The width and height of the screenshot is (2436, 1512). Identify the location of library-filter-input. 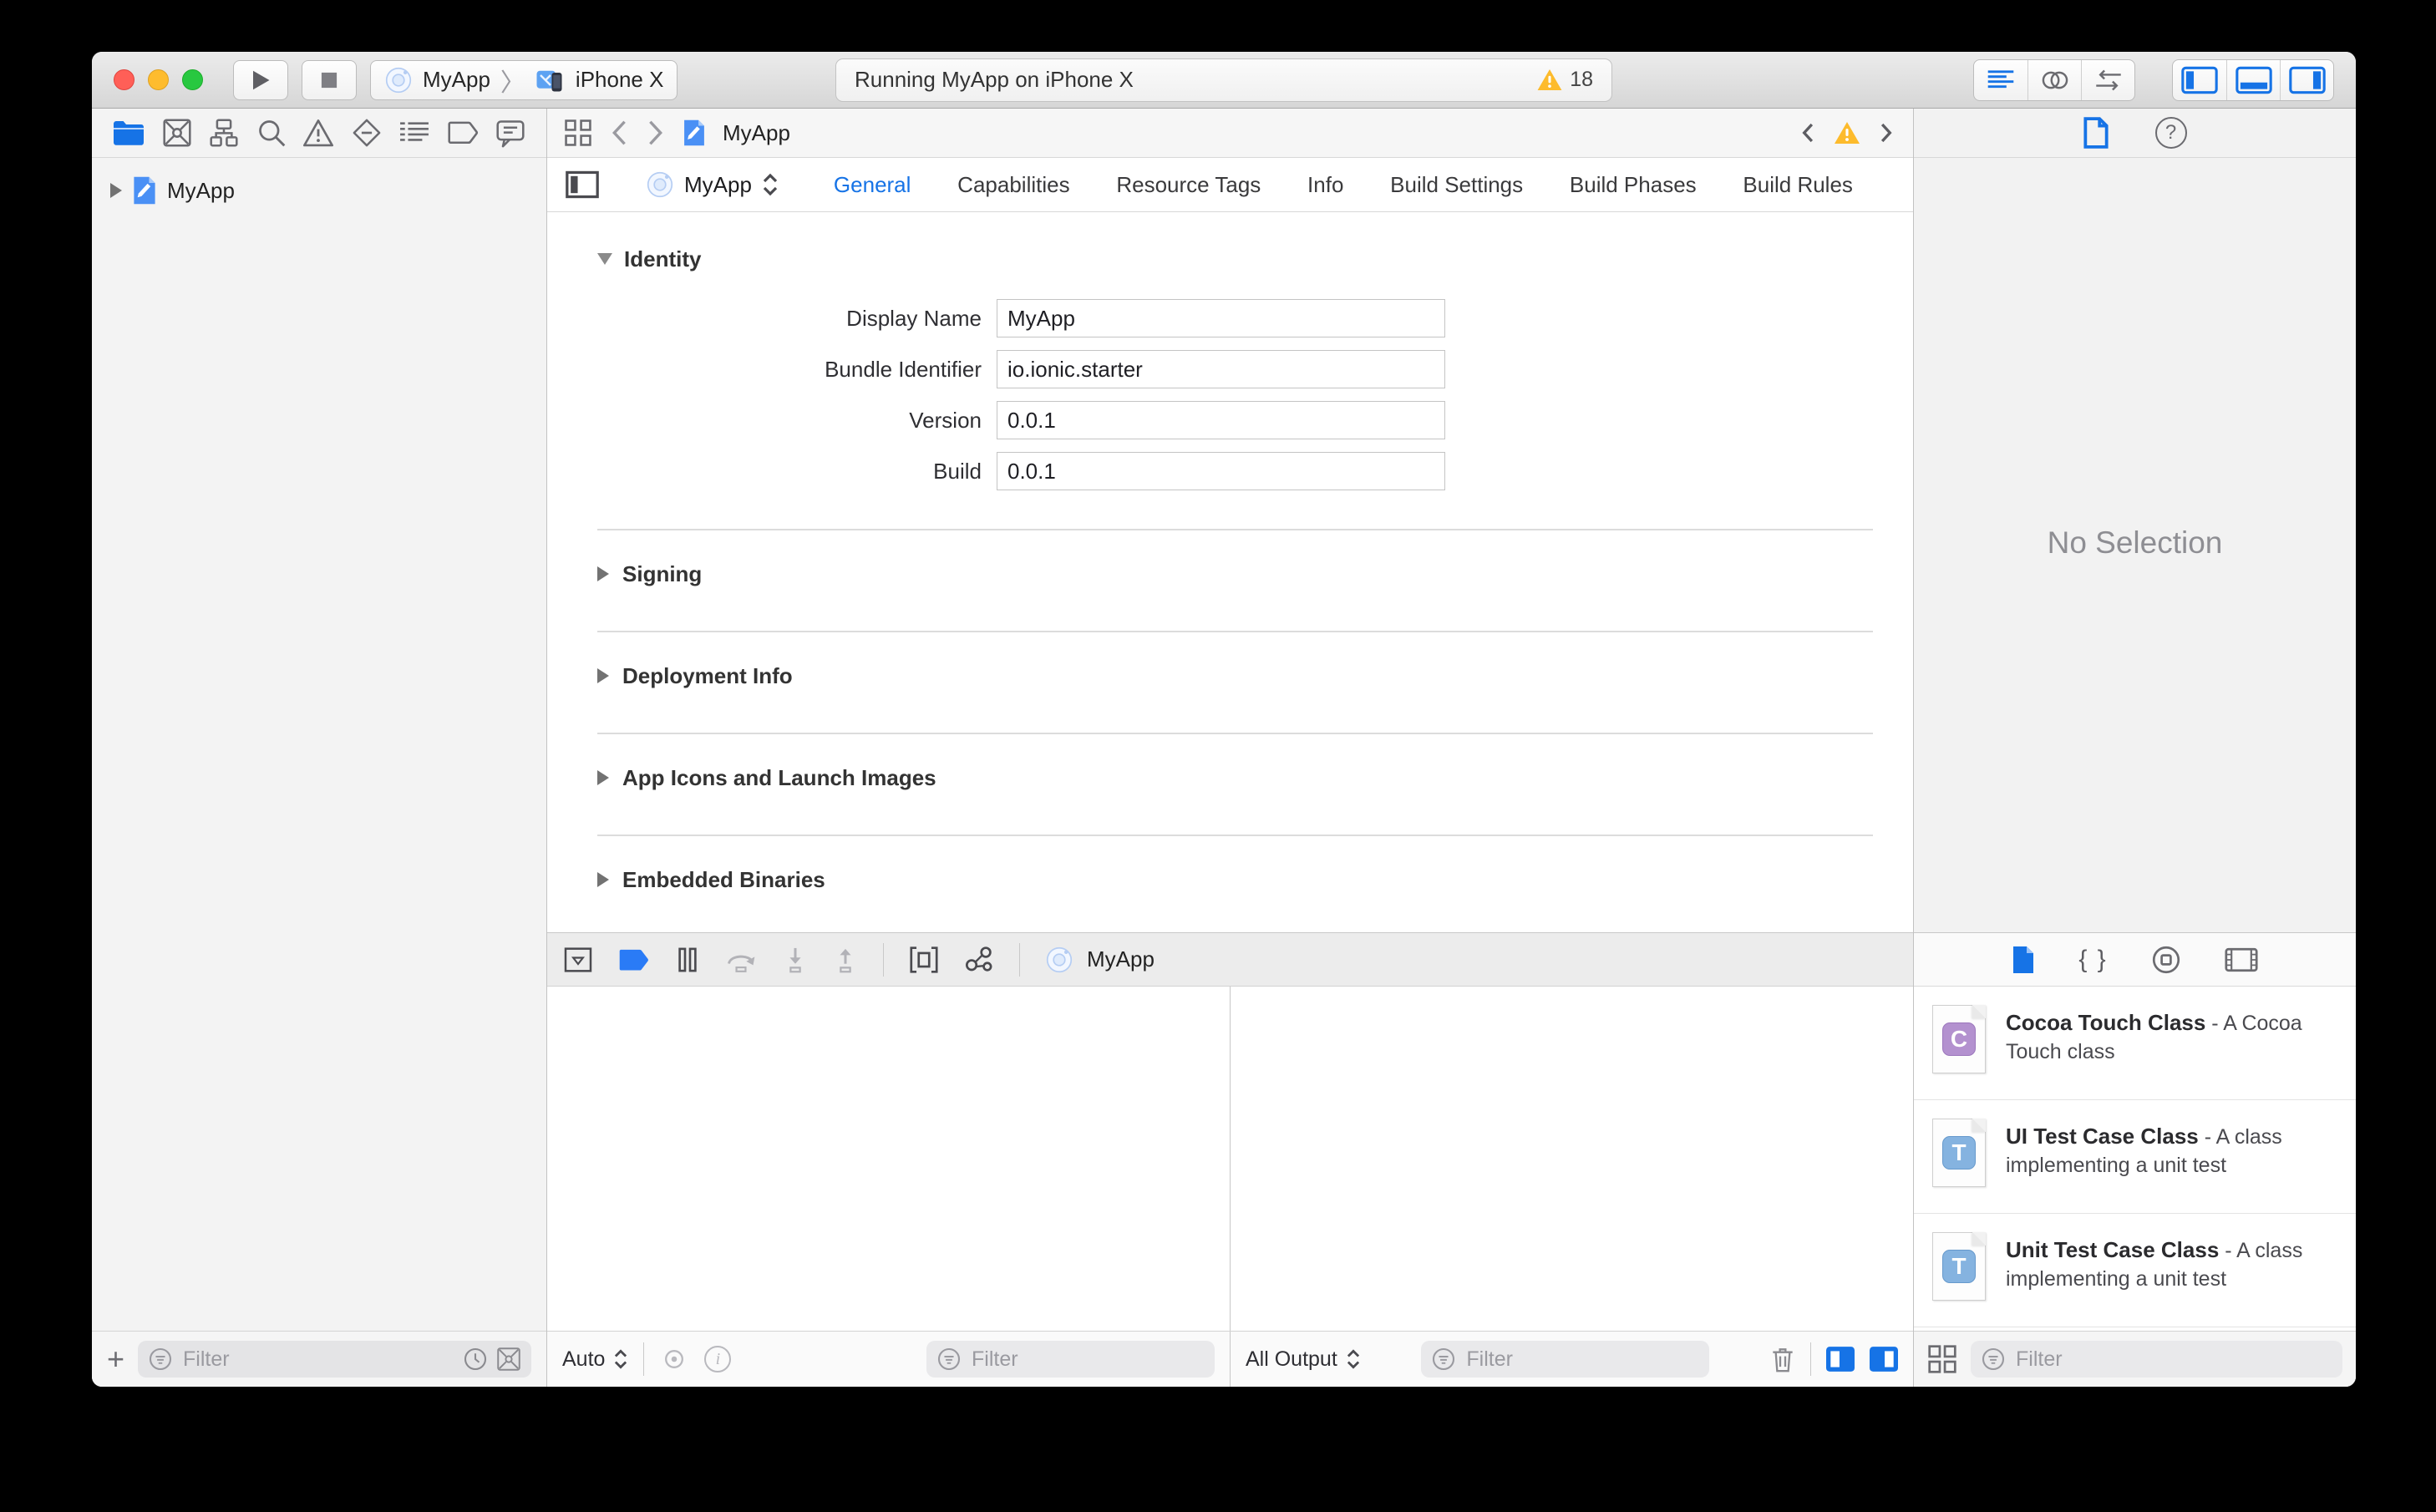
(2173, 1359).